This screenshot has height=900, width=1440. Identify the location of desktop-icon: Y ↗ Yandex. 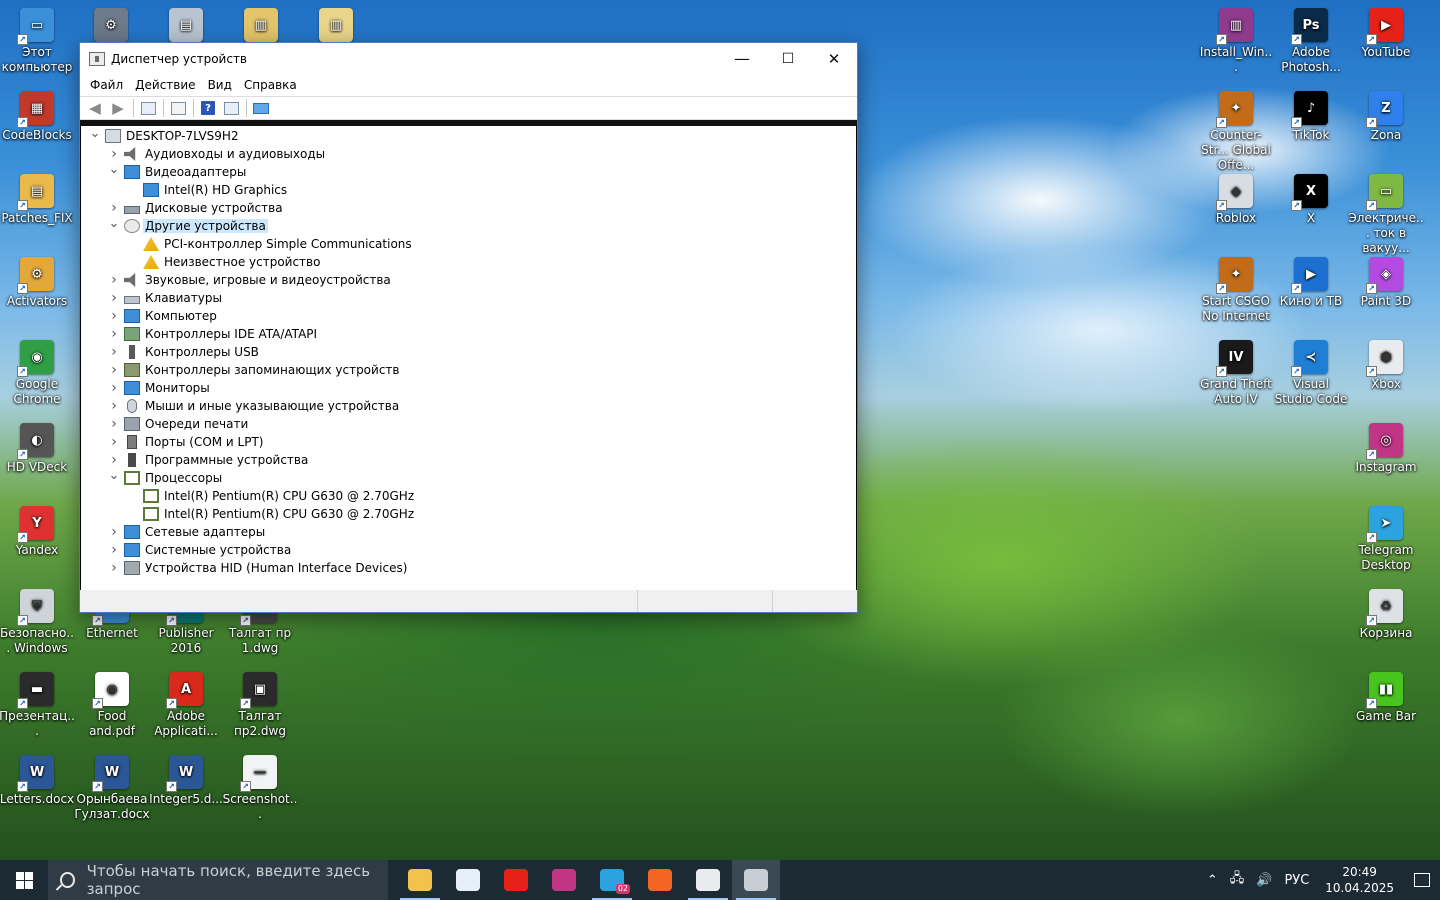
(37, 532).